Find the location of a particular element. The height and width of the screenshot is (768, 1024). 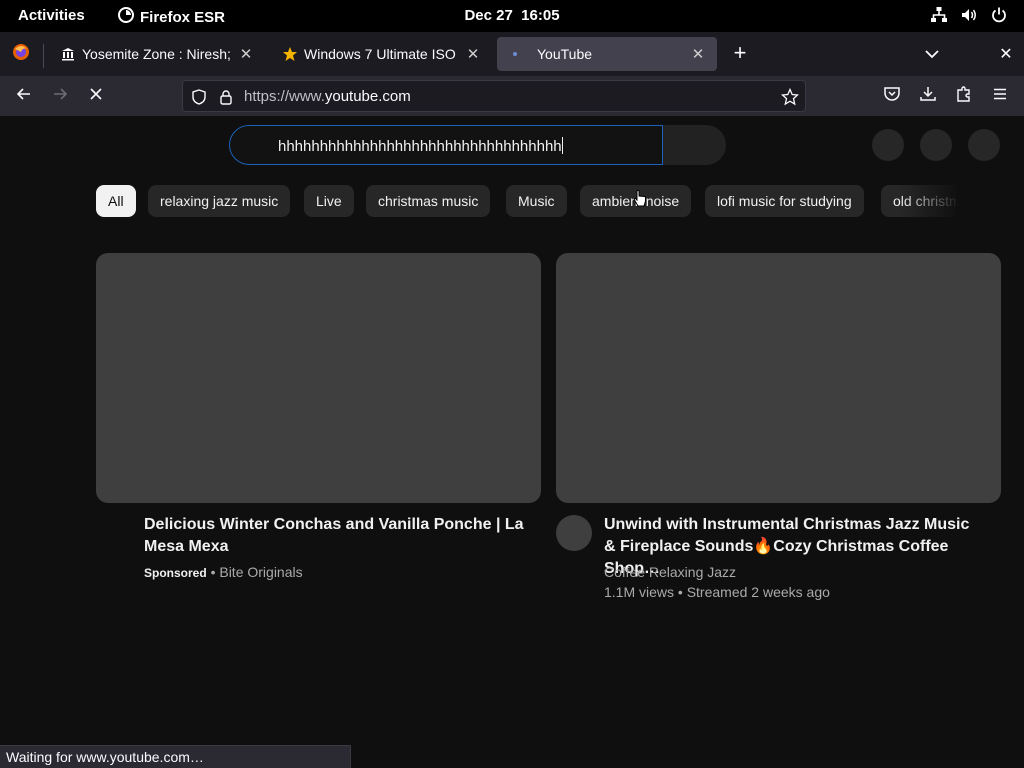

forward-button is located at coordinates (60, 96).